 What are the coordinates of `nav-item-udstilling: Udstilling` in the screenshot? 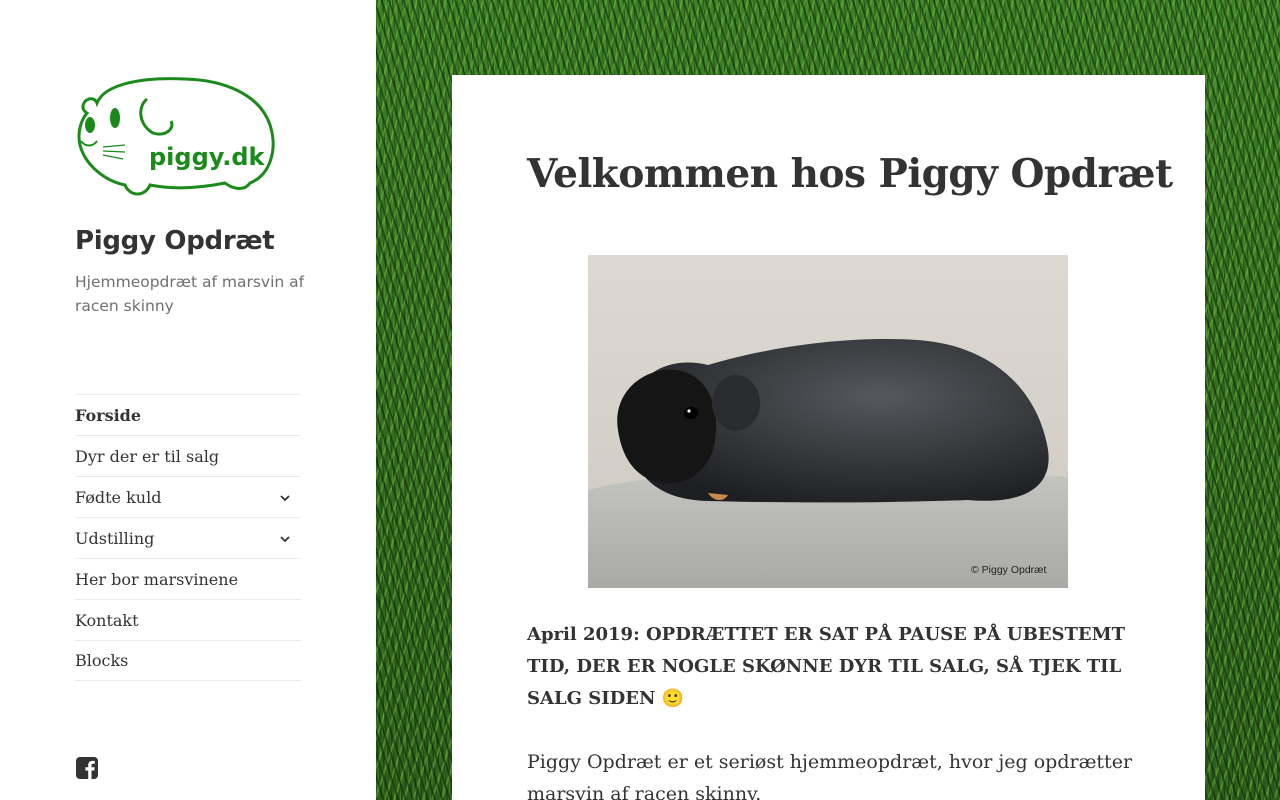 It's located at (188, 537).